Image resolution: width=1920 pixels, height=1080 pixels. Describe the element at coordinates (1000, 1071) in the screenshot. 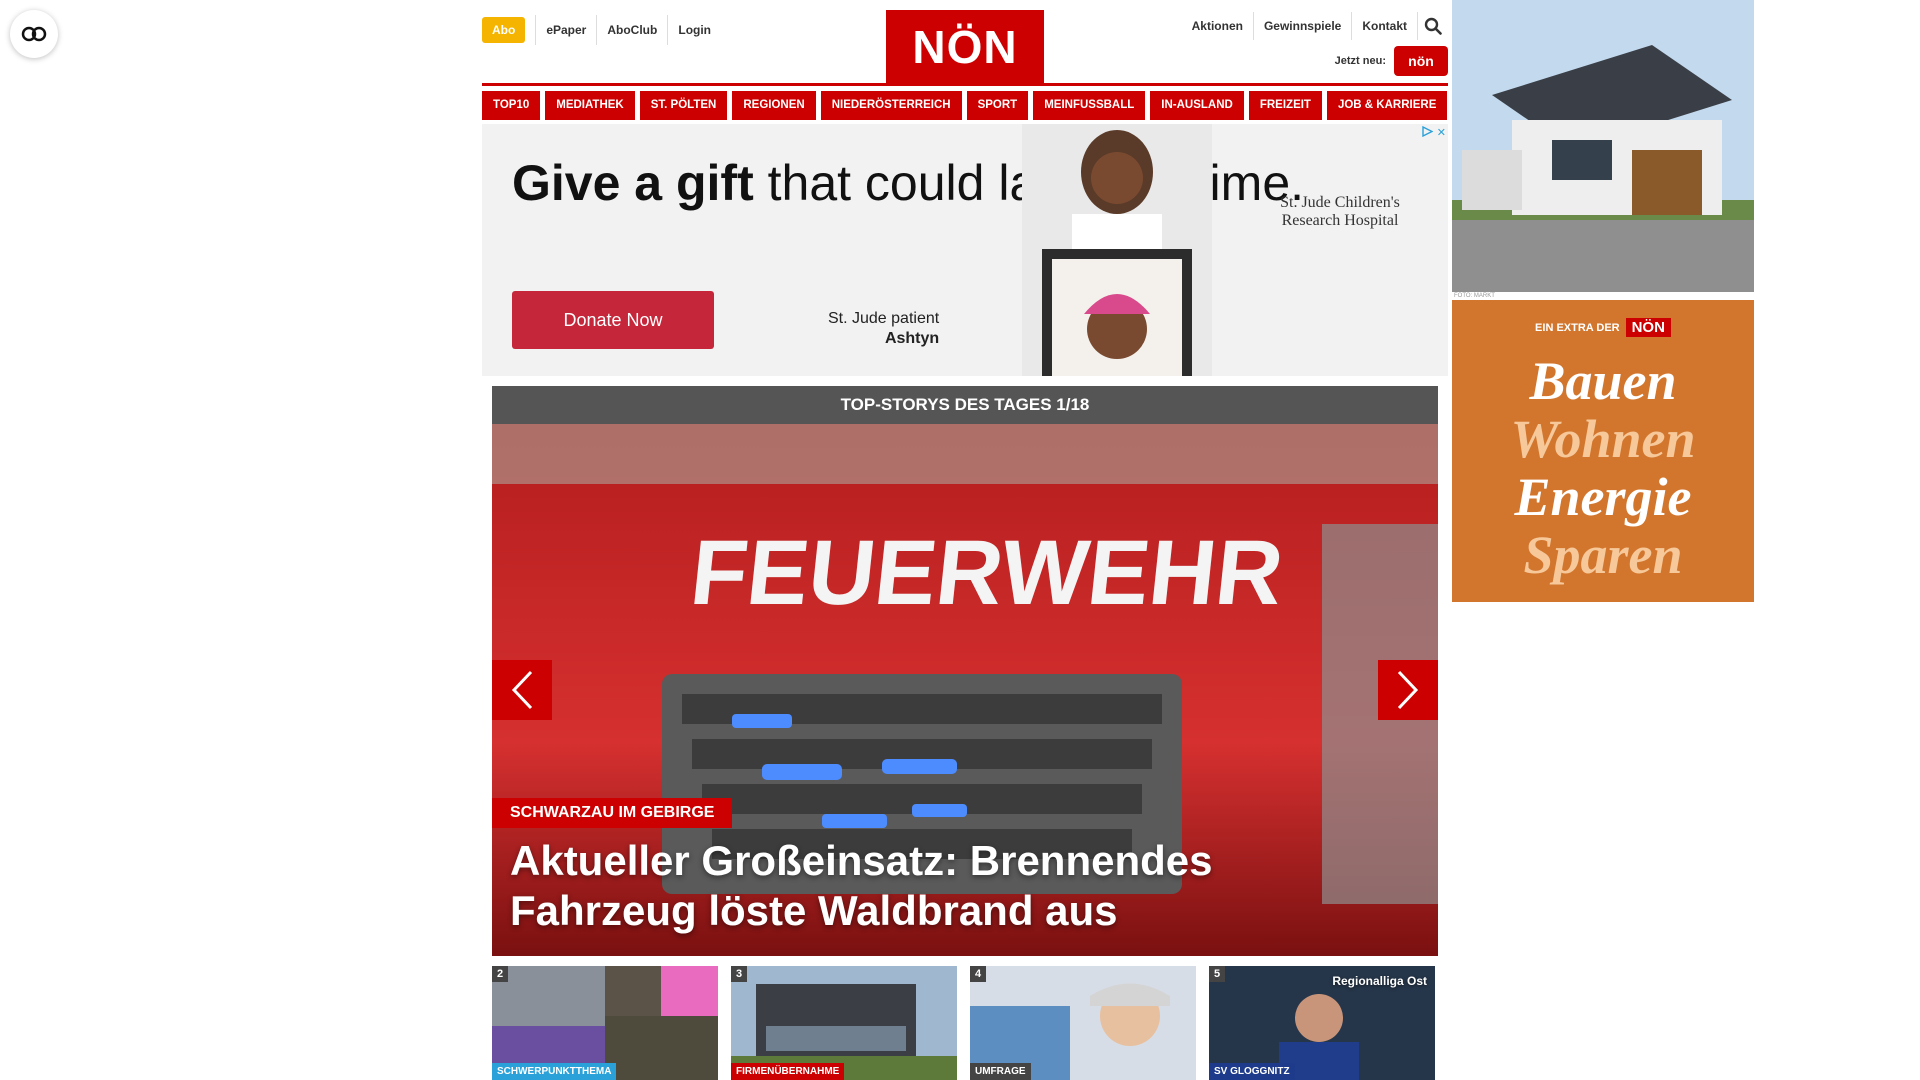

I see `thumb-tag: UMFRAGE` at that location.